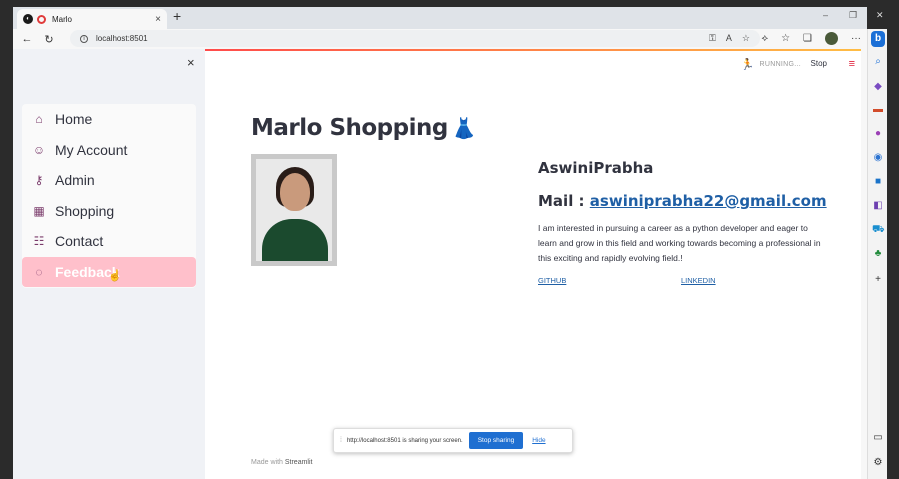  Describe the element at coordinates (708, 201) in the screenshot. I see `email-link: aswiniprabha22@gmail.com` at that location.